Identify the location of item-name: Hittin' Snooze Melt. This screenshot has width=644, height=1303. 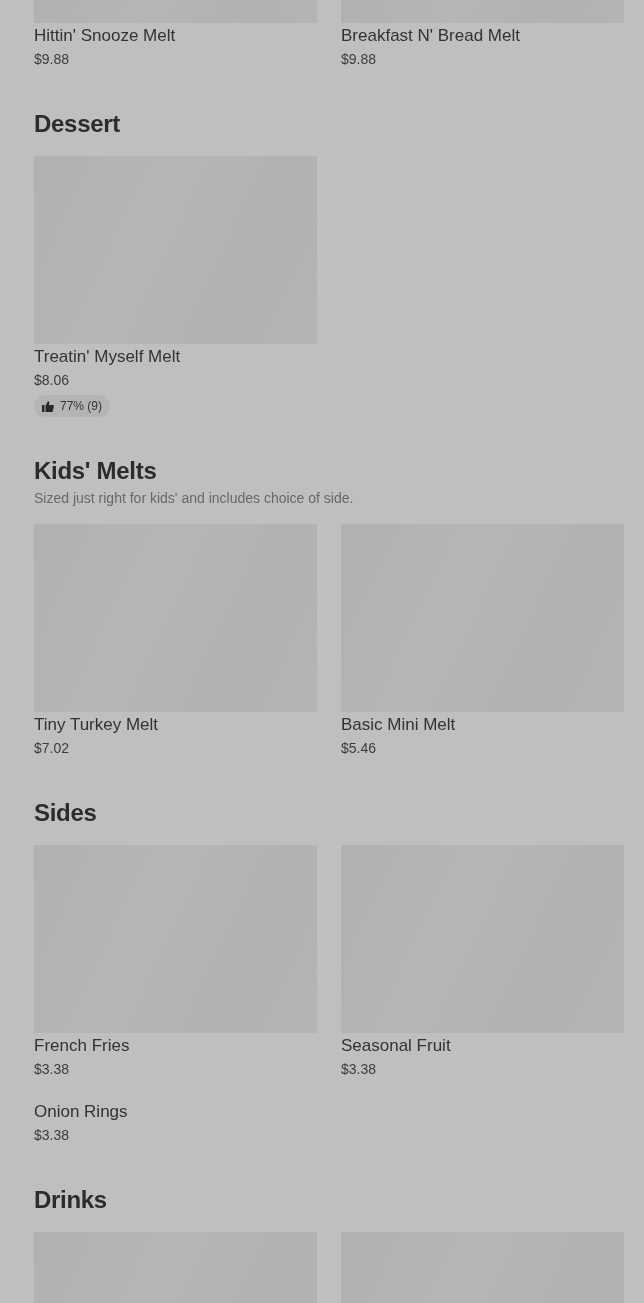
(175, 36).